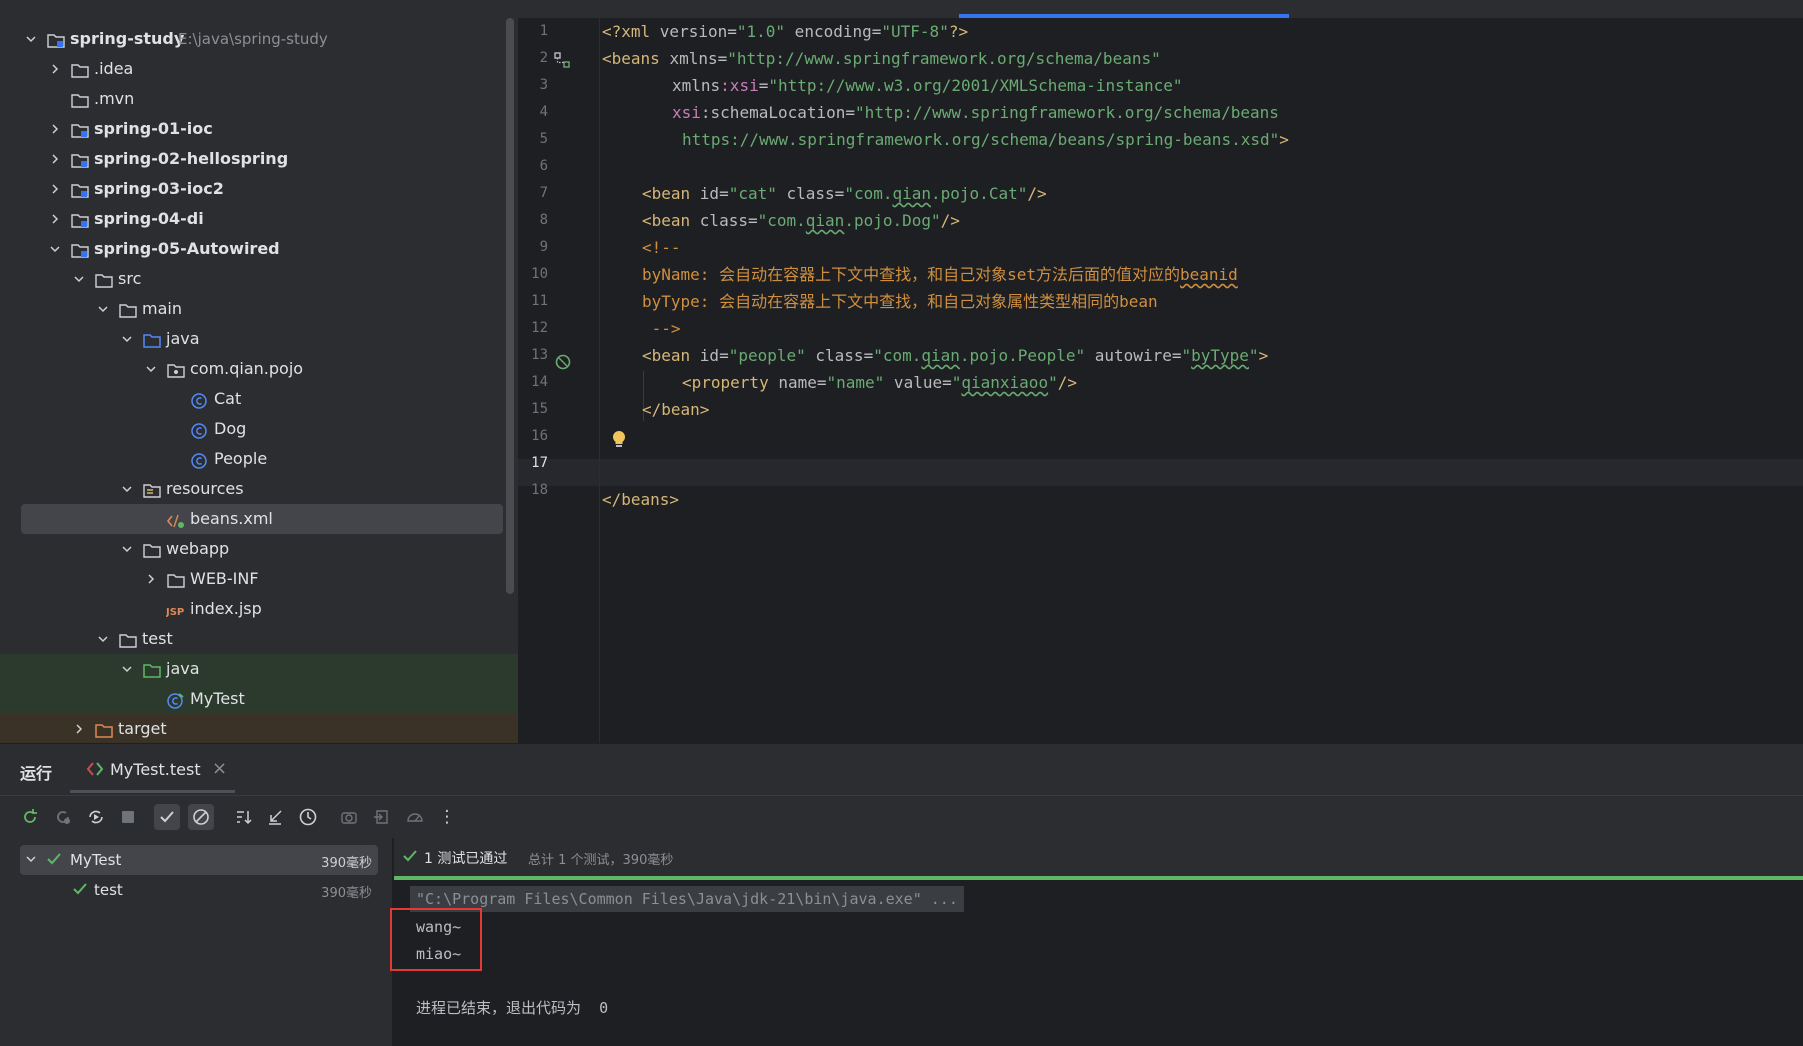 Image resolution: width=1803 pixels, height=1046 pixels. Describe the element at coordinates (533, 301) in the screenshot. I see `line-number: 11` at that location.